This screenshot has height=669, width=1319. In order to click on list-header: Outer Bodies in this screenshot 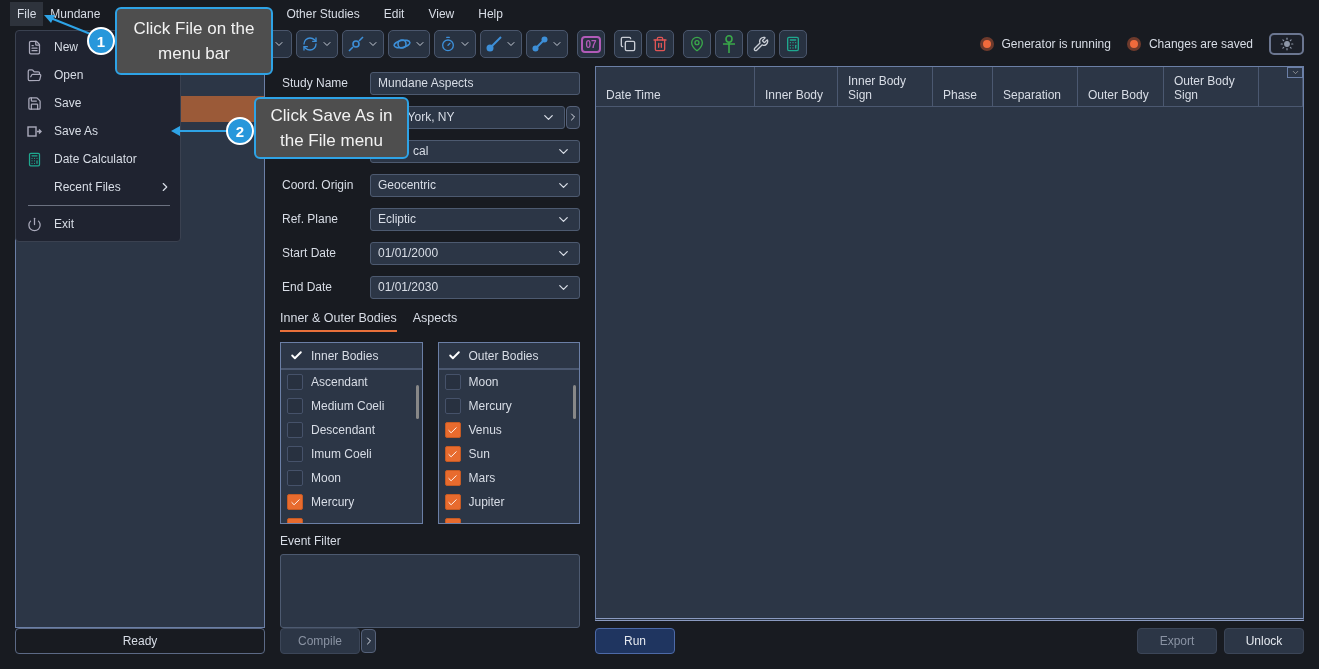, I will do `click(503, 355)`.